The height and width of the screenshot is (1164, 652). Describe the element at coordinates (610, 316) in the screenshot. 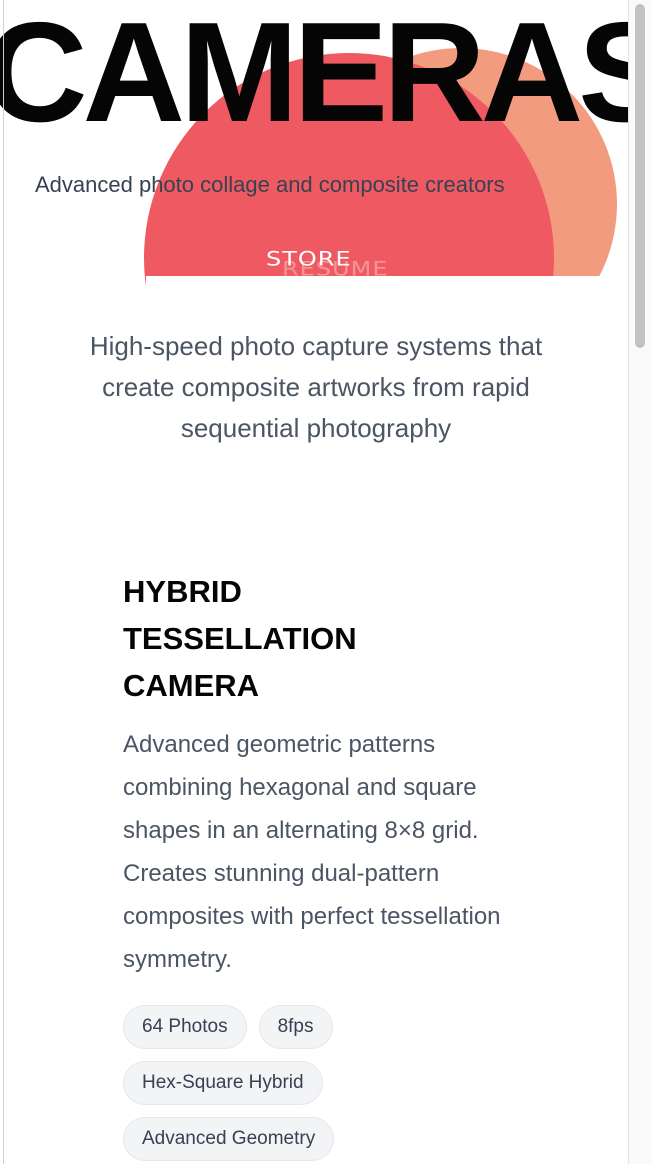

I see `decorative-circle-edge` at that location.